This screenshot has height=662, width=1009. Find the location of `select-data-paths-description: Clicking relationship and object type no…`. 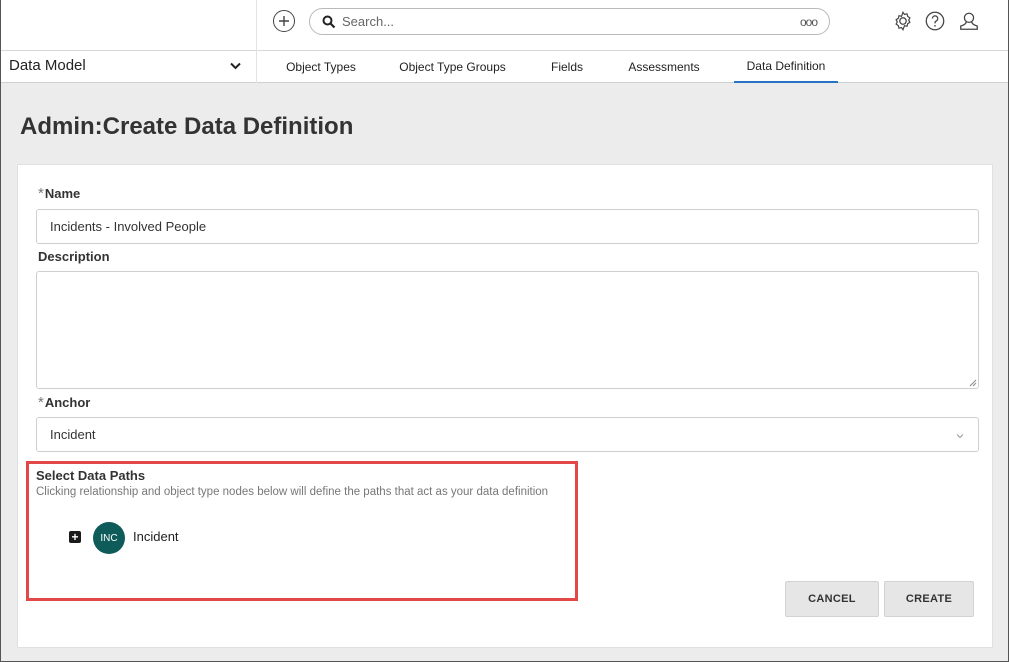

select-data-paths-description: Clicking relationship and object type no… is located at coordinates (292, 492).